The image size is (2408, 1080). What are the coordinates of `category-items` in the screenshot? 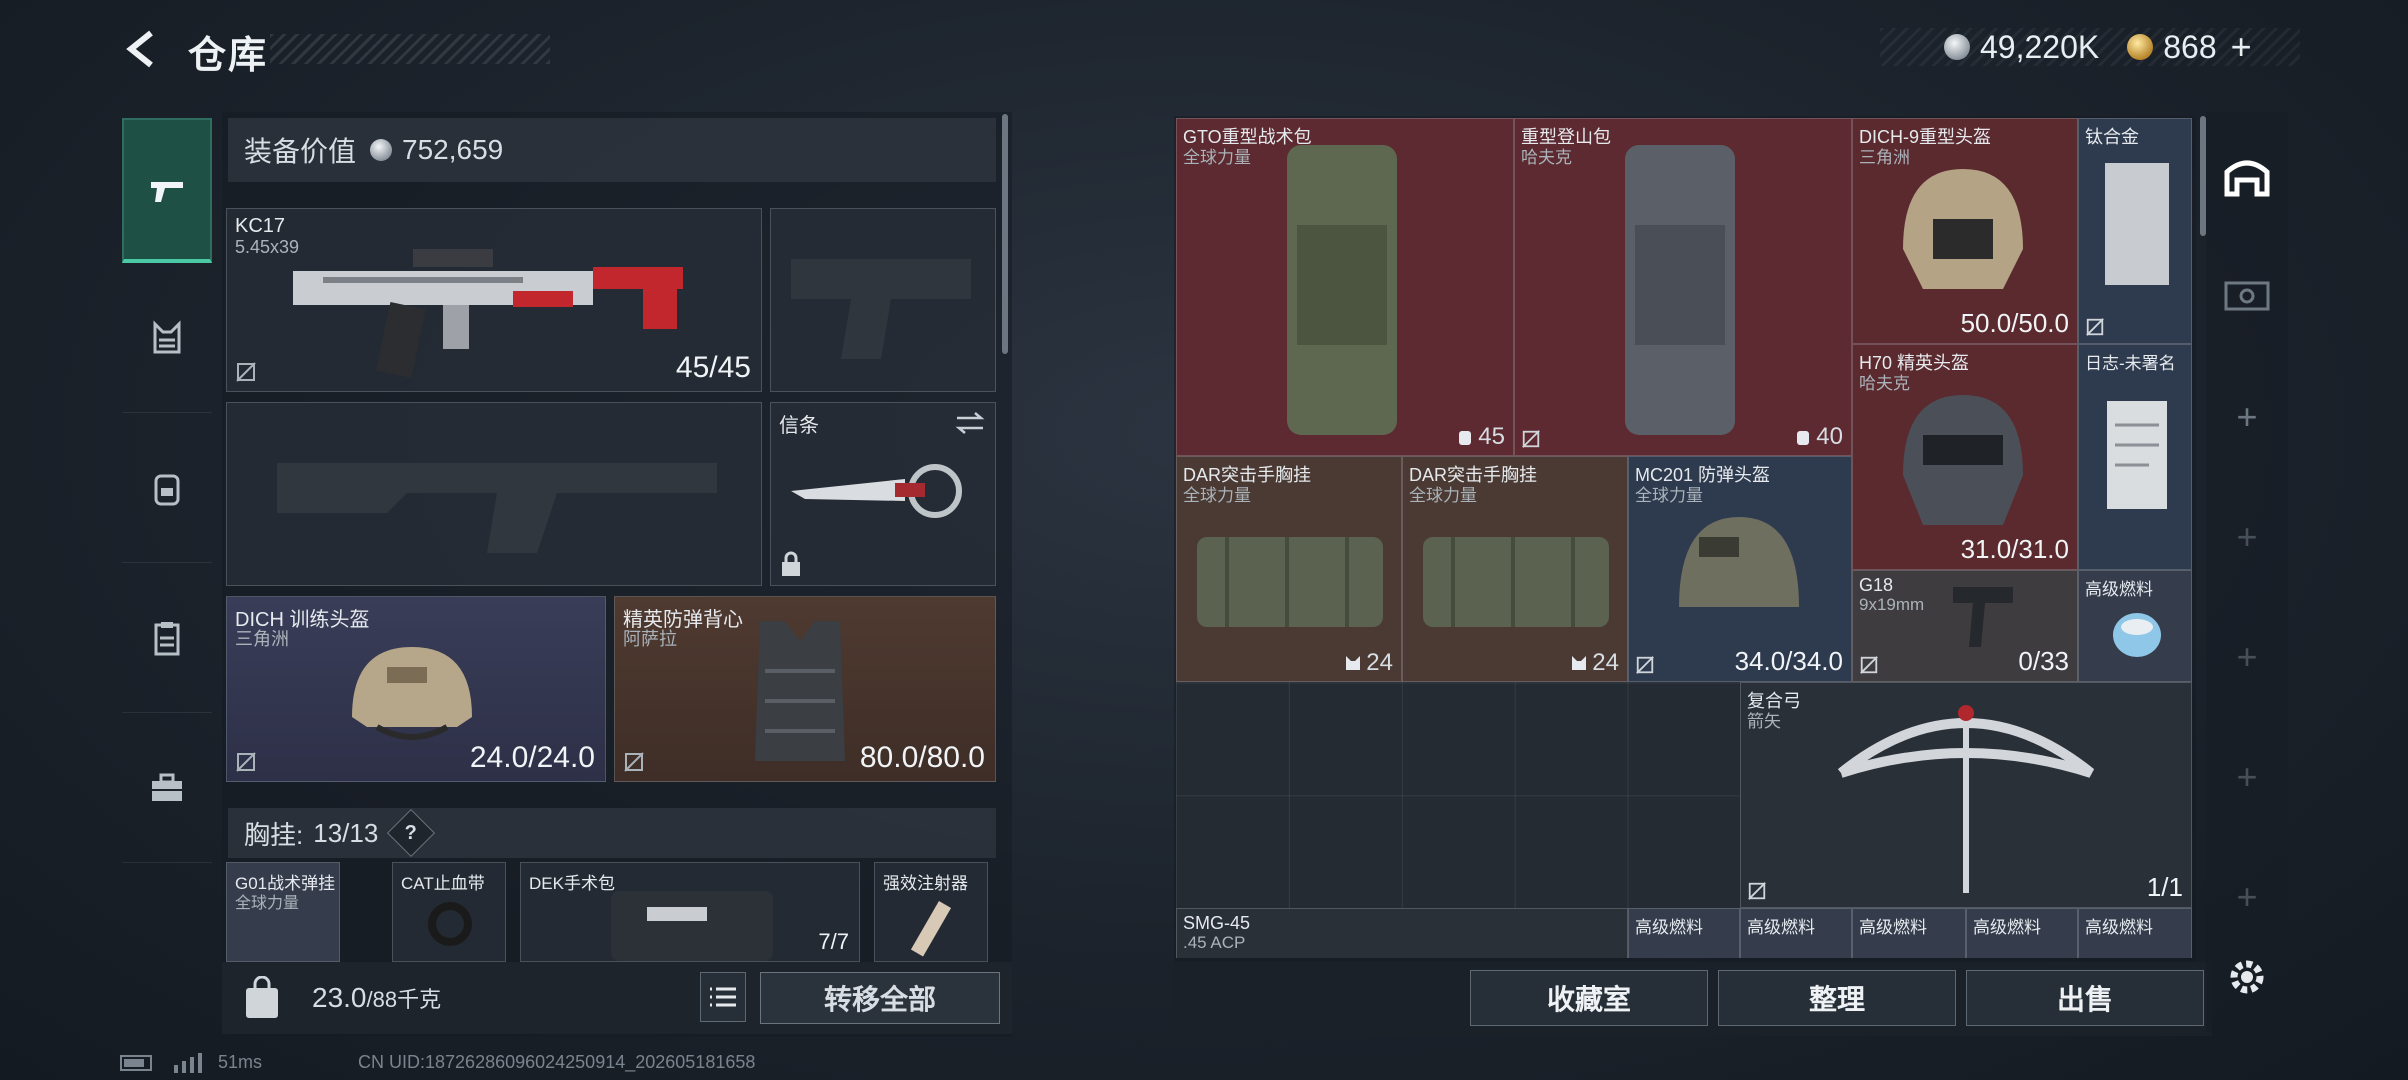 It's located at (167, 788).